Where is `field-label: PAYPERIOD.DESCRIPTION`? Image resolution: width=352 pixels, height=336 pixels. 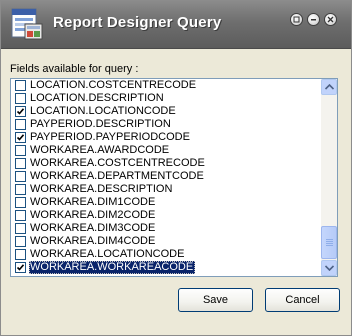 field-label: PAYPERIOD.DESCRIPTION is located at coordinates (100, 124).